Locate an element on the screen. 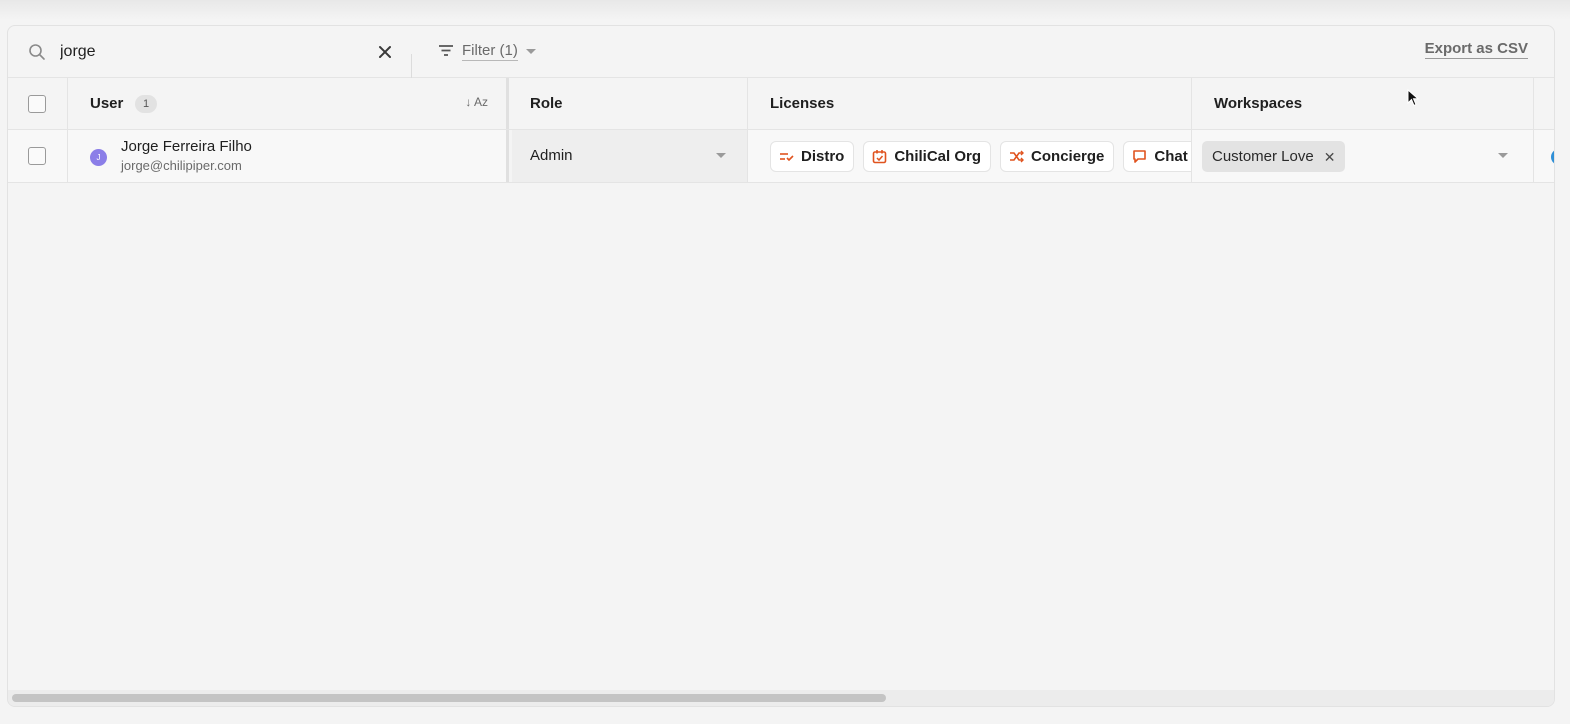 The height and width of the screenshot is (724, 1570). clear-search-button is located at coordinates (385, 52).